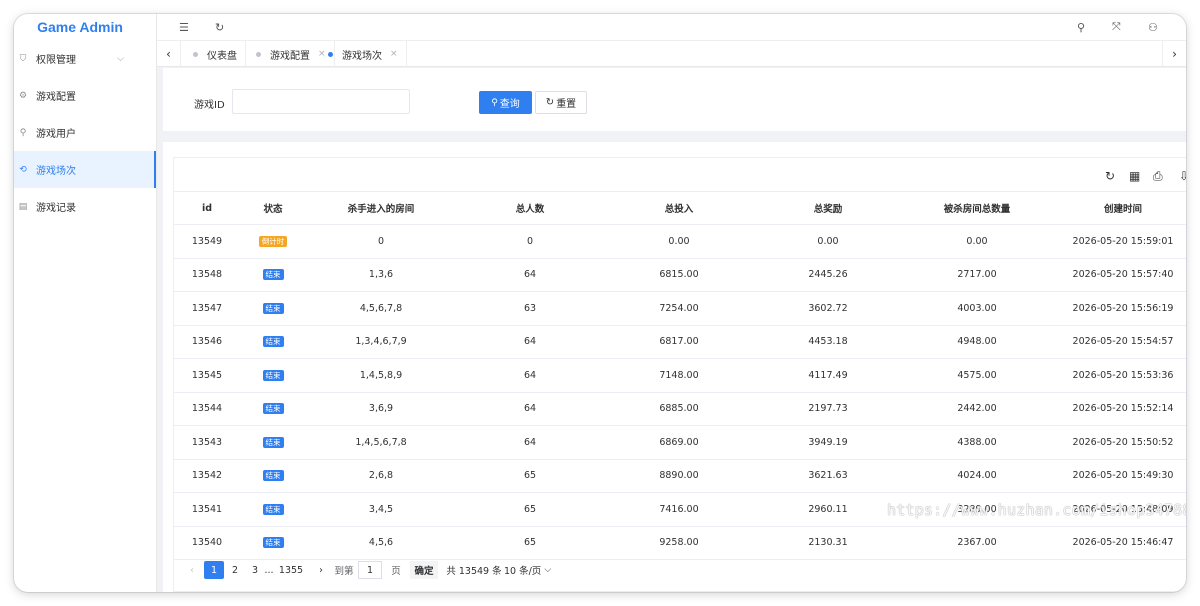 The width and height of the screenshot is (1200, 606). Describe the element at coordinates (23, 169) in the screenshot. I see `refresh-icon: ⟲` at that location.